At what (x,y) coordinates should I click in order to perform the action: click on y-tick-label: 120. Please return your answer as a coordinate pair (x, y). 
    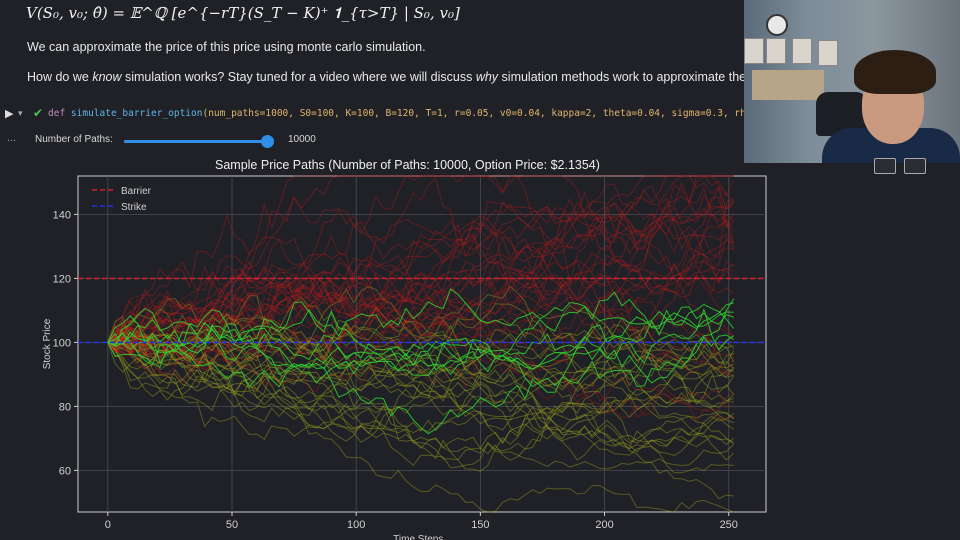
    Looking at the image, I should click on (62, 279).